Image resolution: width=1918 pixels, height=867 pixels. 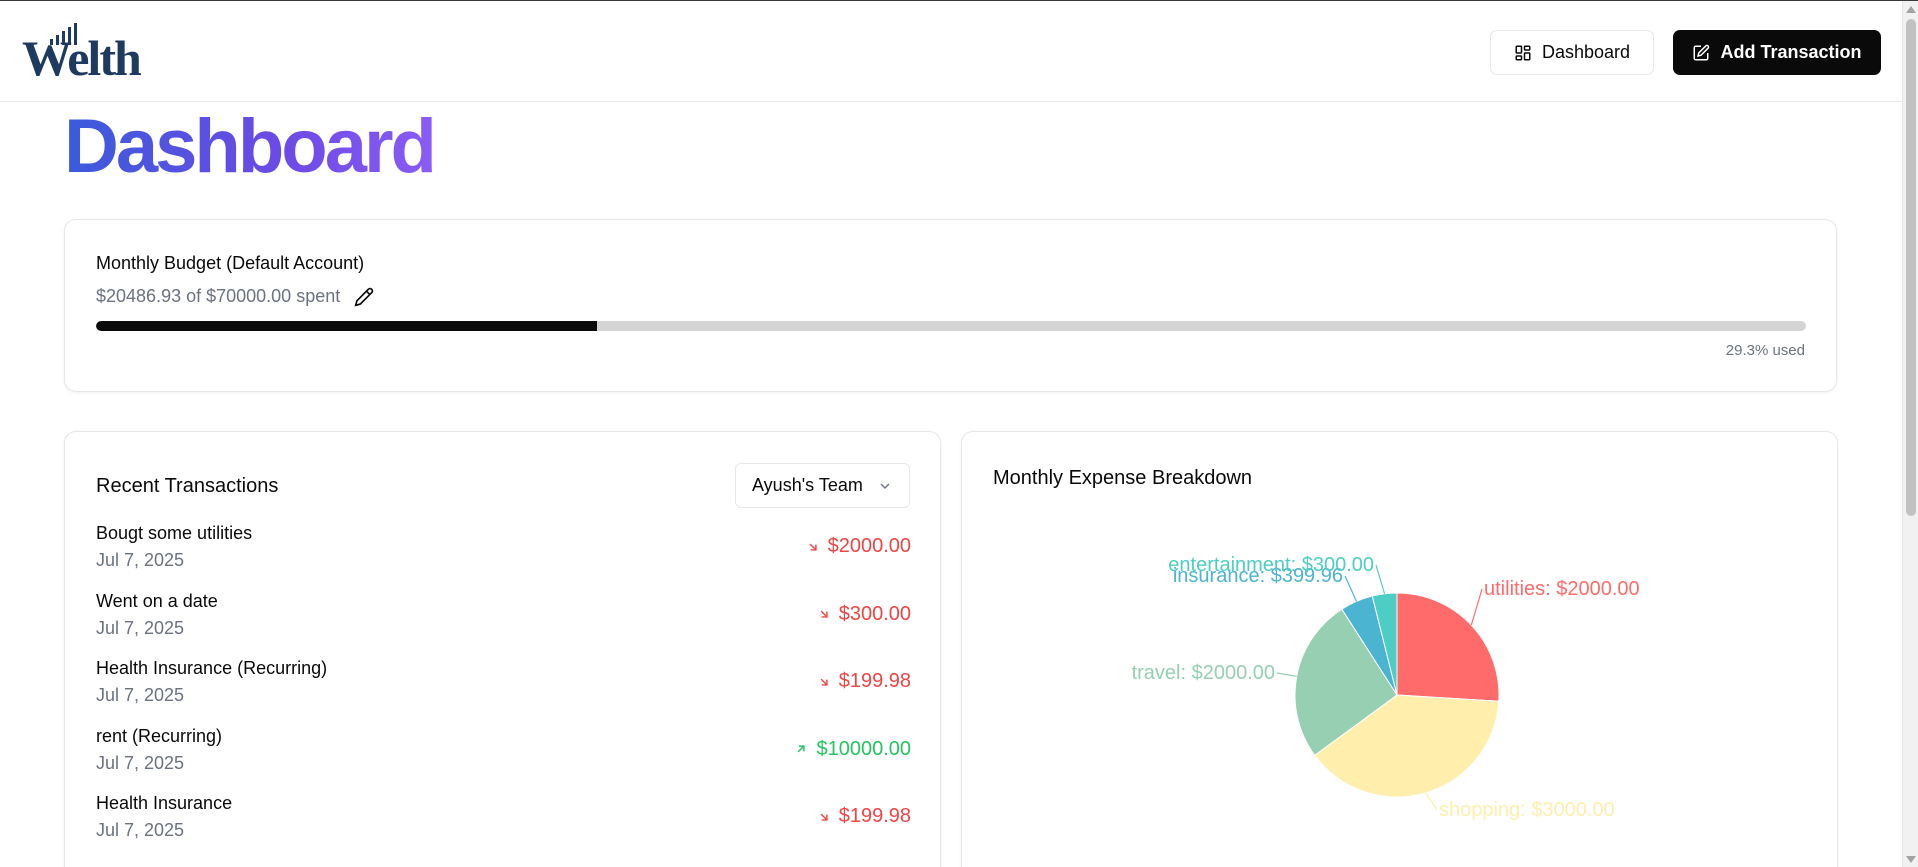 What do you see at coordinates (503, 557) in the screenshot?
I see `transaction-row: Bougt some utilities Jul 7, 2025 $2000.00` at bounding box center [503, 557].